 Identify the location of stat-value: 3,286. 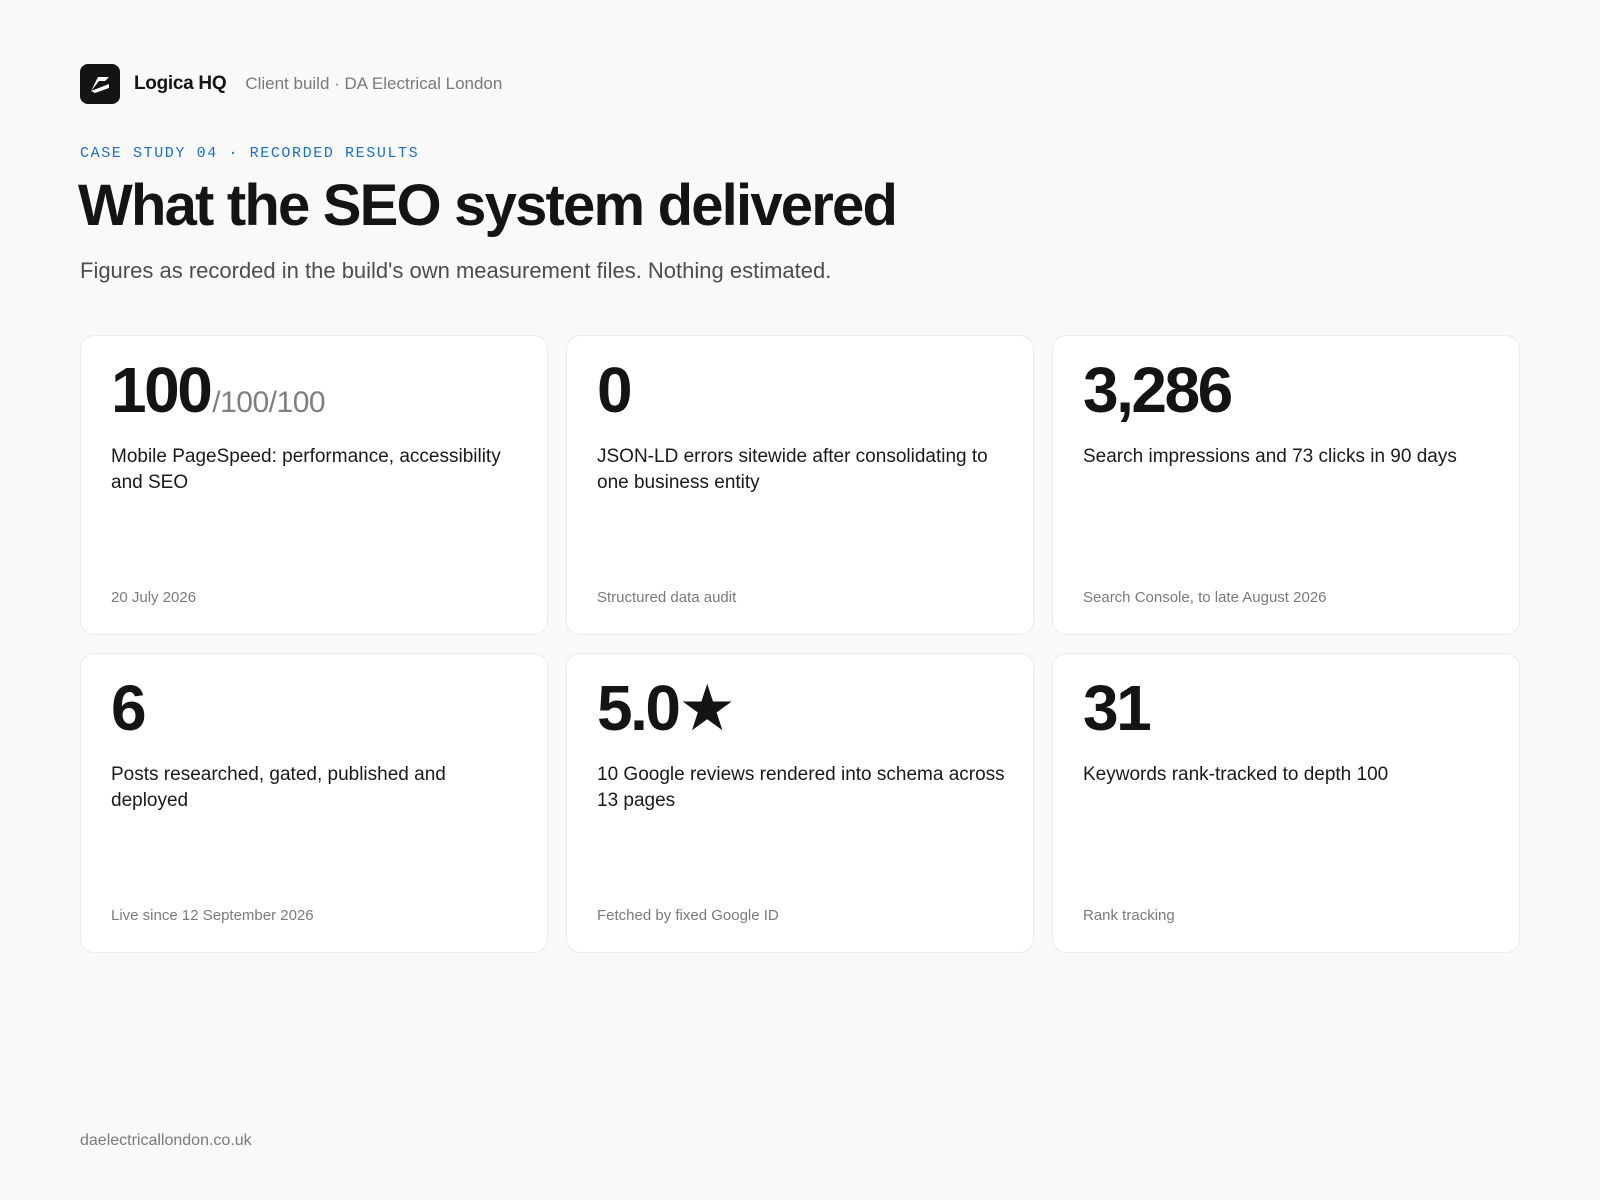
(1158, 390).